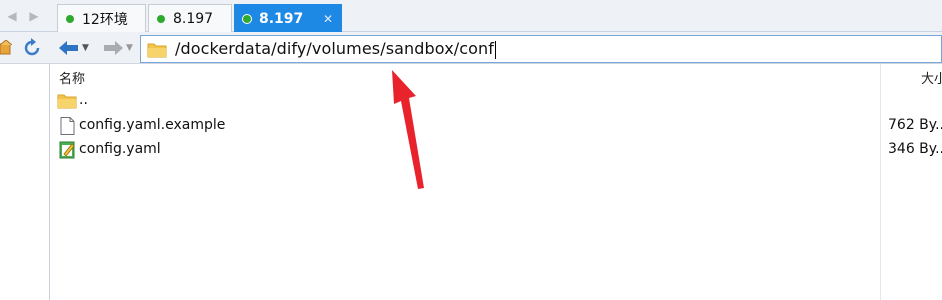 Image resolution: width=942 pixels, height=300 pixels. I want to click on forward-button: ▼, so click(117, 48).